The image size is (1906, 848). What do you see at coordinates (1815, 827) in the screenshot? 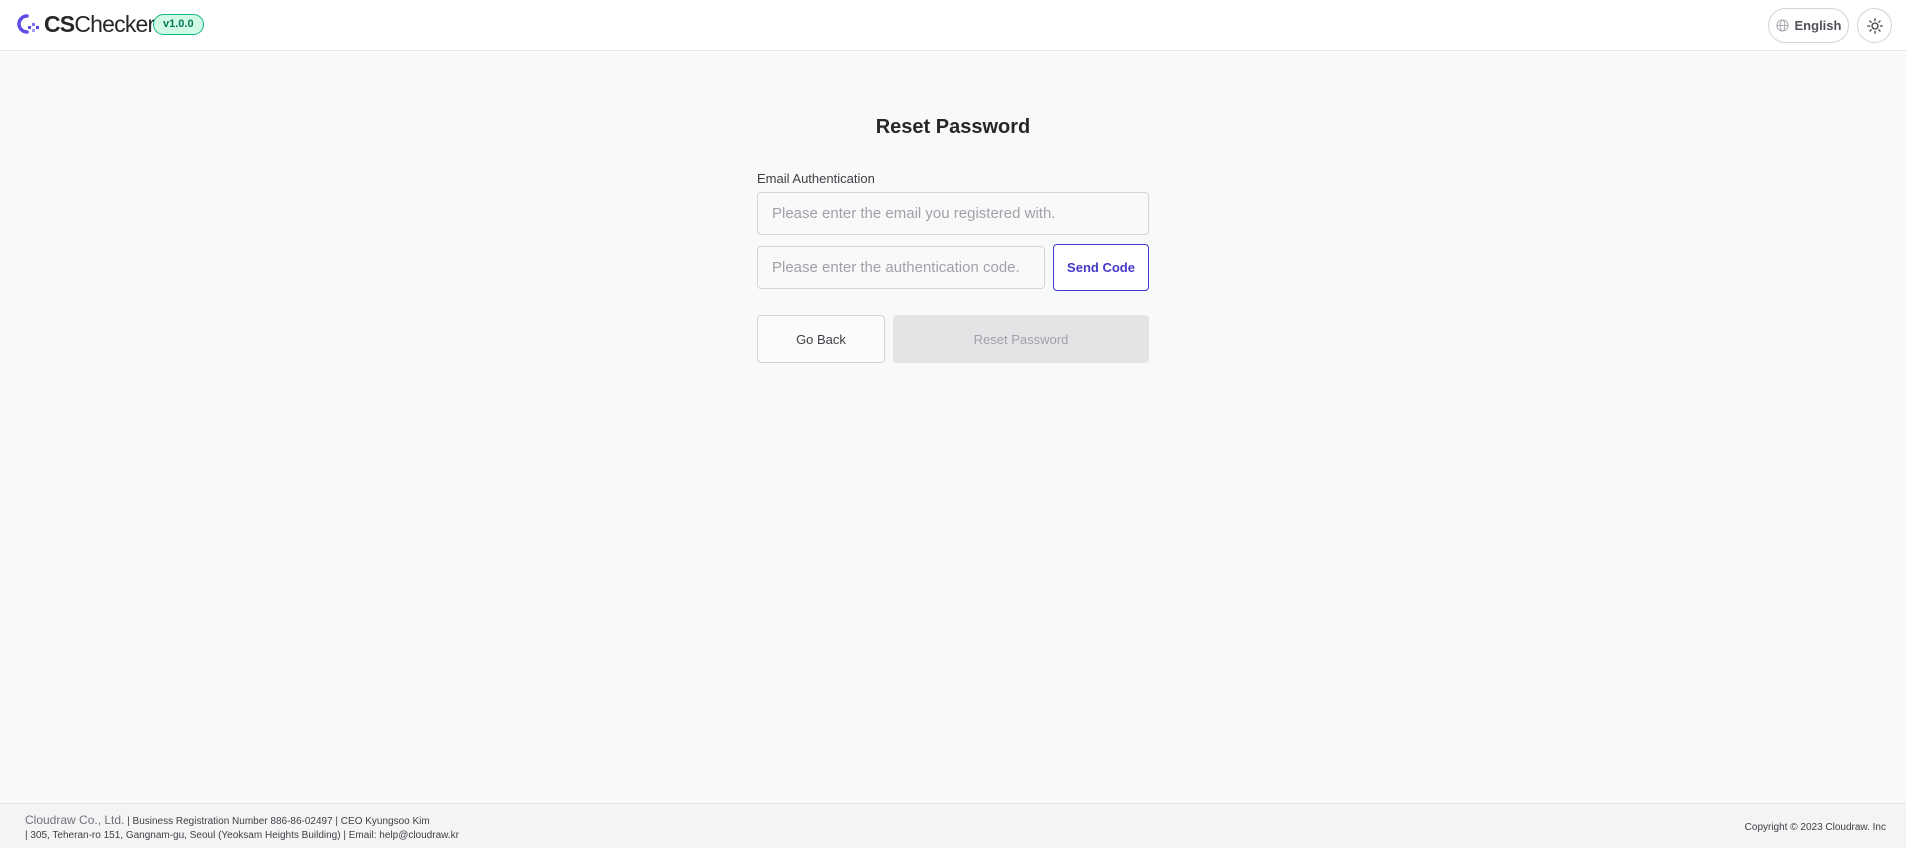
I see `copyright: Copyright © 2023 Cloudraw. Inc` at bounding box center [1815, 827].